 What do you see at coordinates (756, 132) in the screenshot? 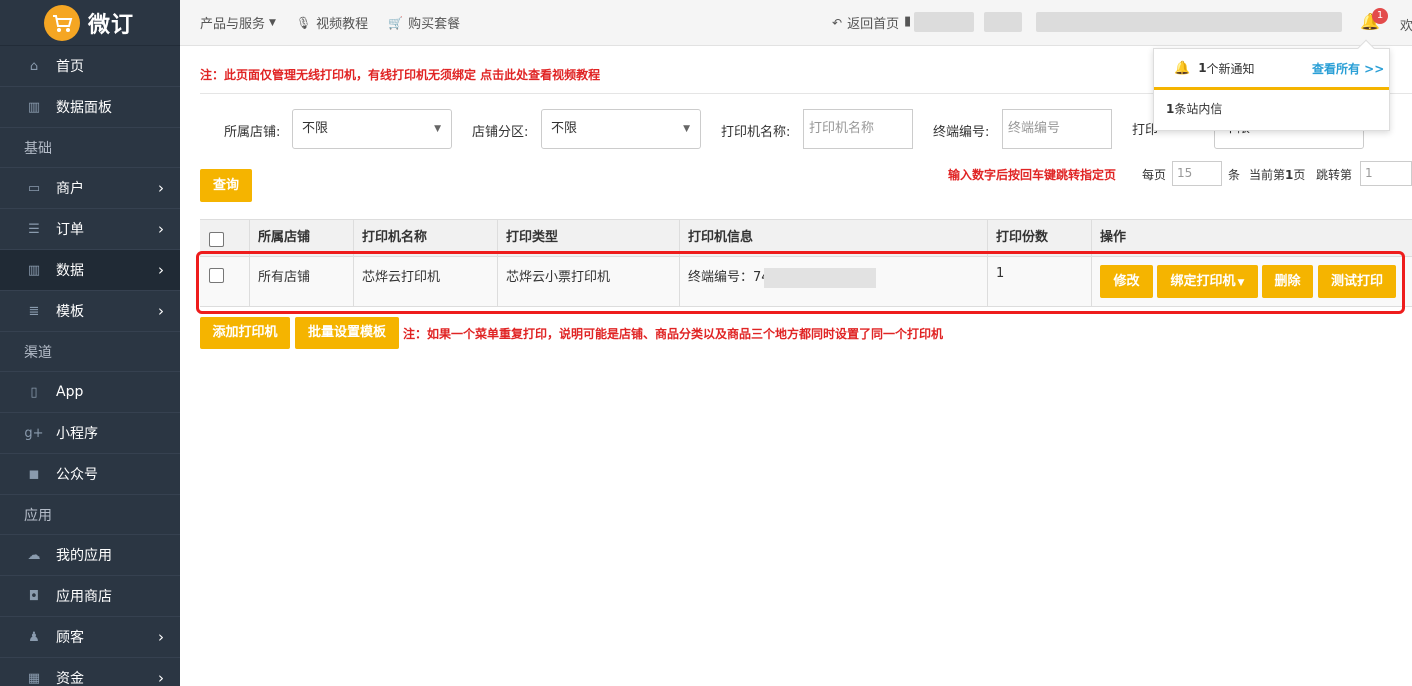
I see `printer-name-label: 打印机名称:` at bounding box center [756, 132].